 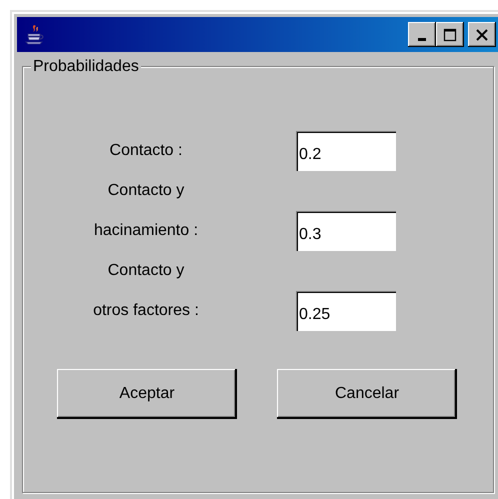 I want to click on input-field: 0.3, so click(x=346, y=231).